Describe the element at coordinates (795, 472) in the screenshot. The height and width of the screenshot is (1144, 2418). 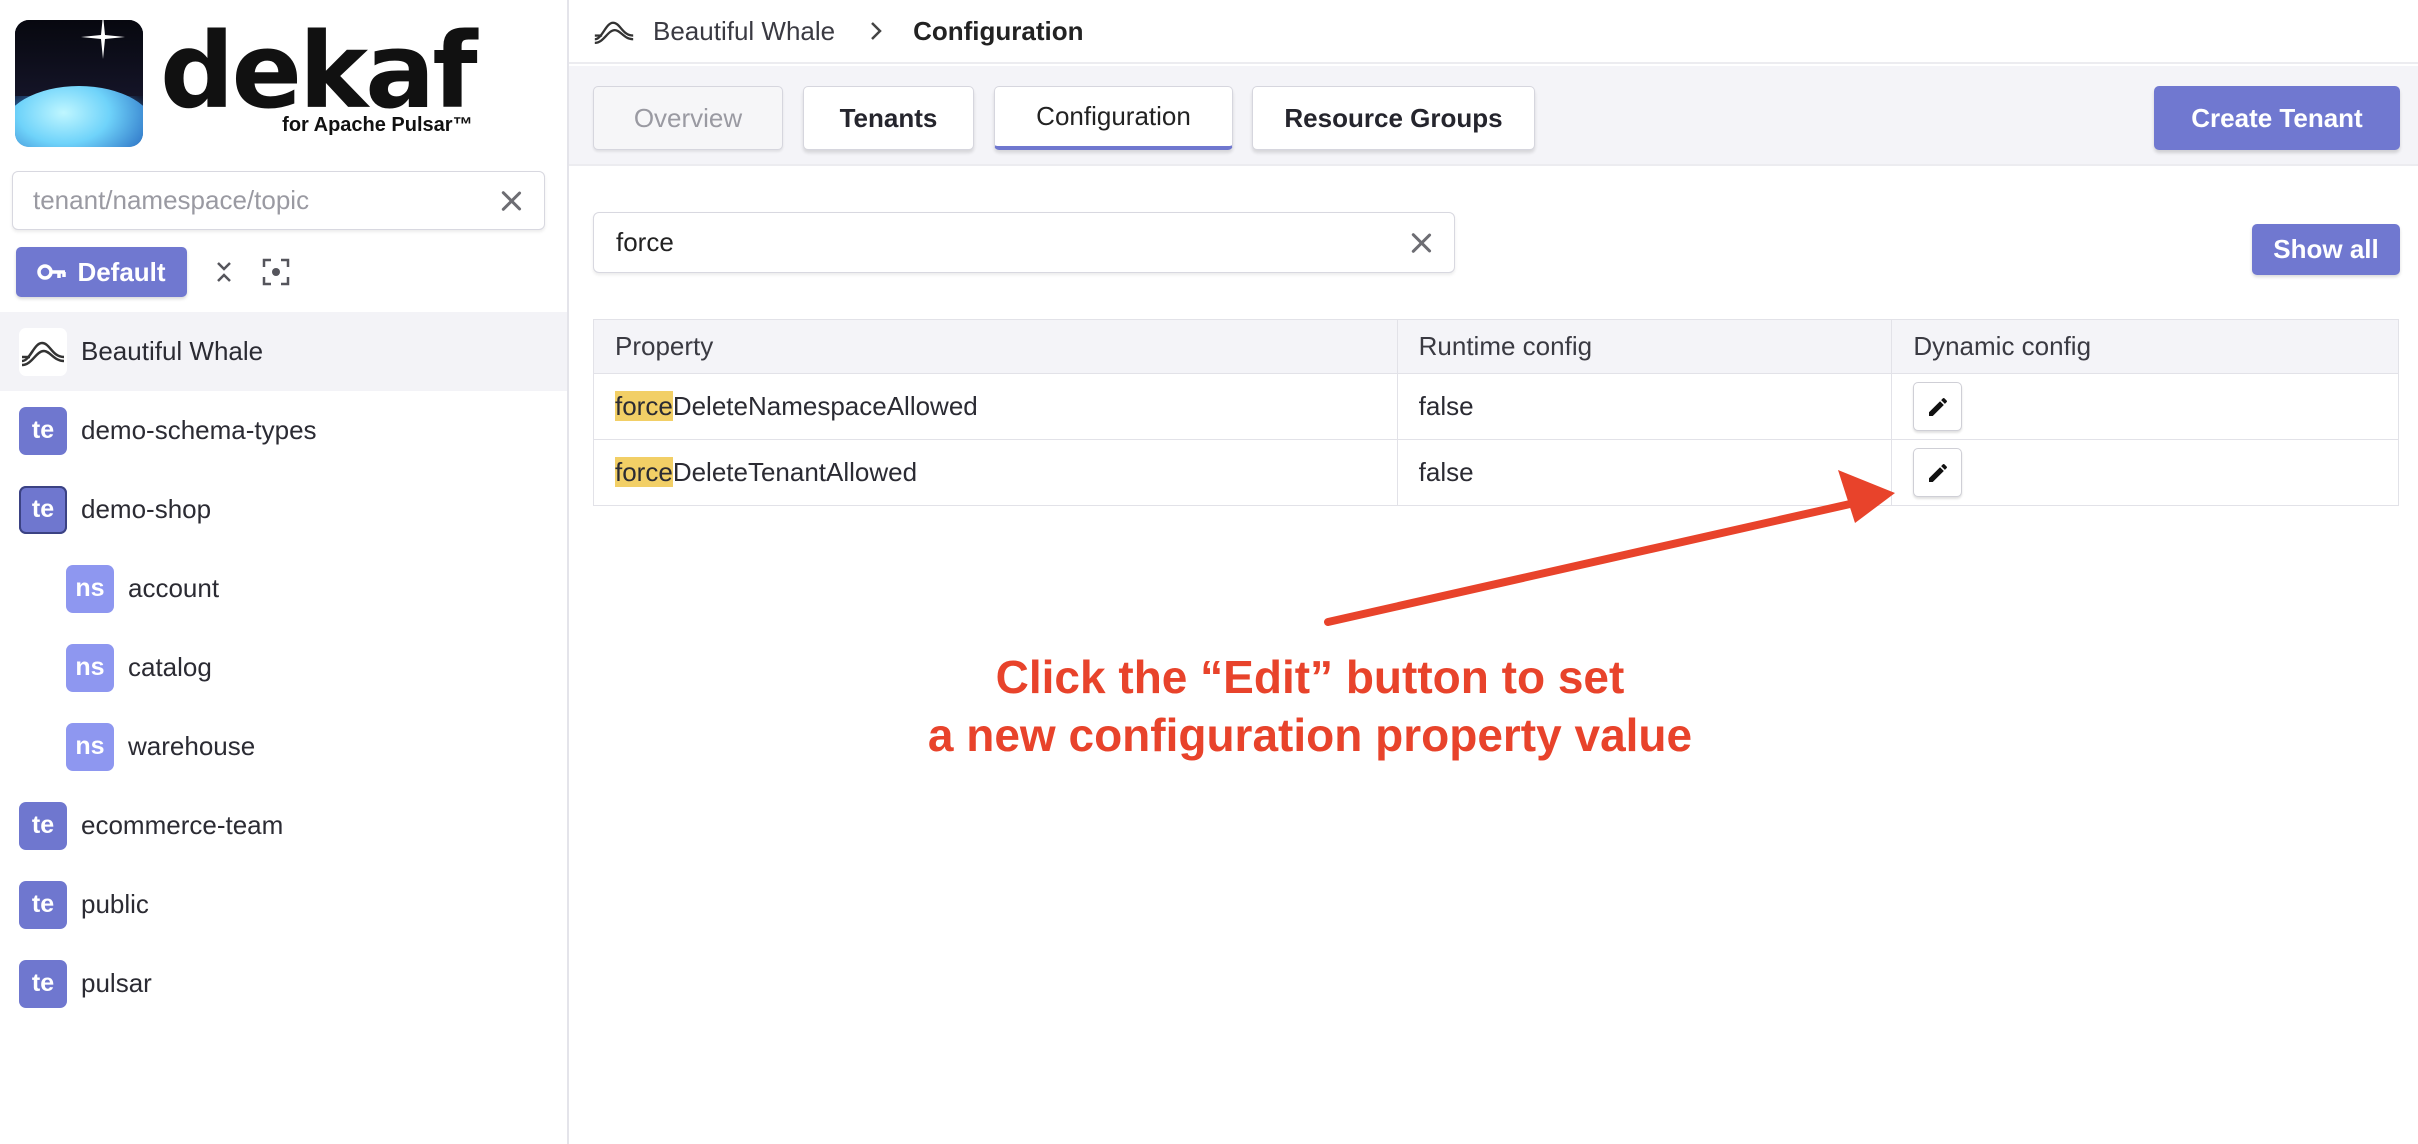
I see `property-name: DeleteTenantAllowed` at that location.